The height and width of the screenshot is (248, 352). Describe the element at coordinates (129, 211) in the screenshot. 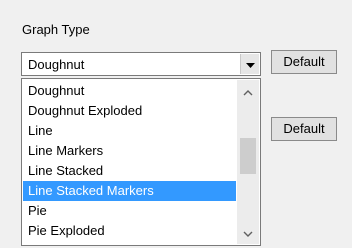

I see `list-item-pie: Pie` at that location.